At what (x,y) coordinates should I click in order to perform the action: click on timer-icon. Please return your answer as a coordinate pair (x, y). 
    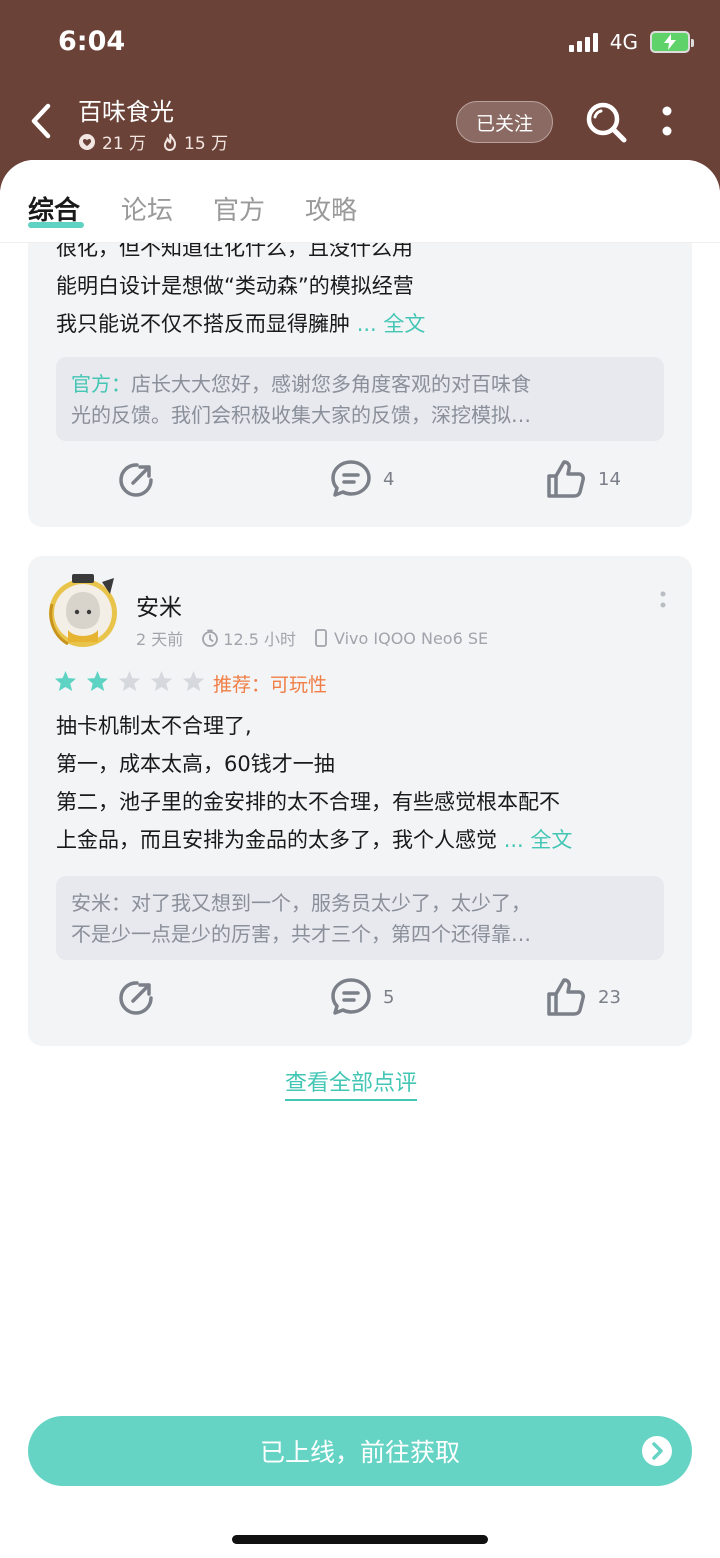
    Looking at the image, I should click on (210, 638).